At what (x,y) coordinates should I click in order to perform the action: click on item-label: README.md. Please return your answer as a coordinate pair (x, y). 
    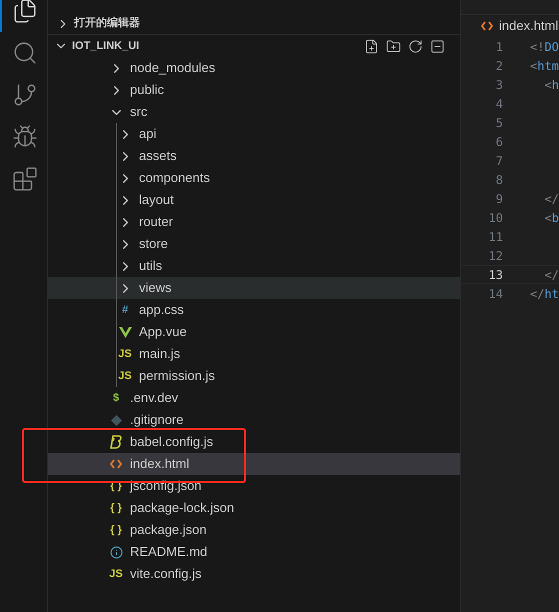
    Looking at the image, I should click on (169, 552).